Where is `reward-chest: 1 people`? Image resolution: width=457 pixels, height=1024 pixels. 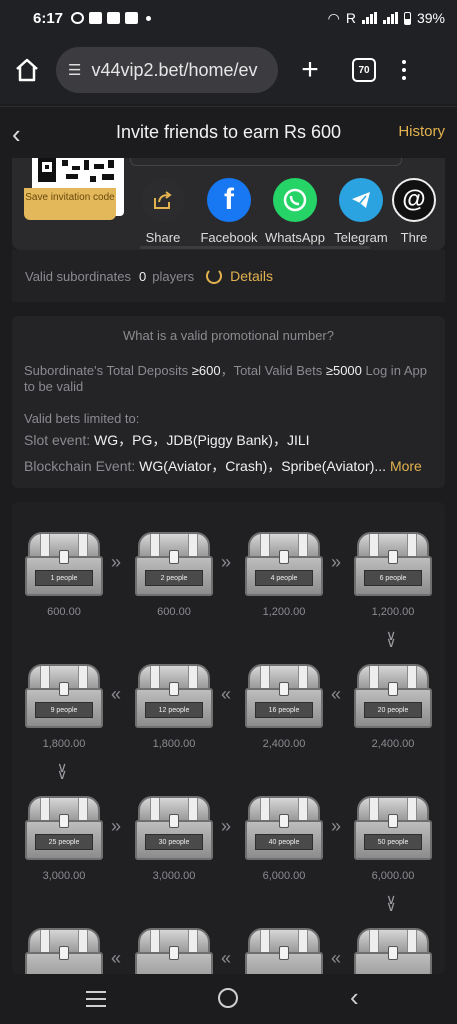 reward-chest: 1 people is located at coordinates (64, 565).